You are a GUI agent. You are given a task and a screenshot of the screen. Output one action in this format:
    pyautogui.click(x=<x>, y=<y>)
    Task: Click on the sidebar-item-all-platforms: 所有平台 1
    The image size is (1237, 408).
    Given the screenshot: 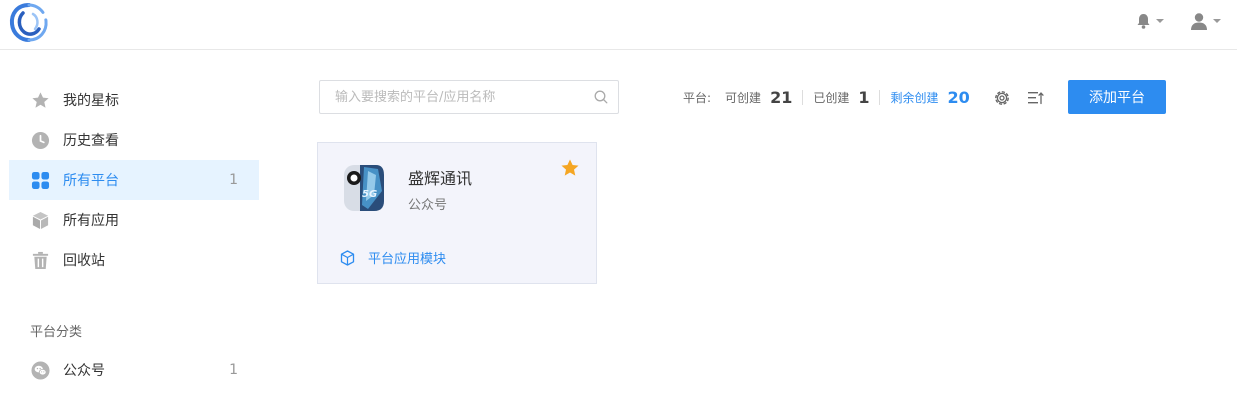 What is the action you would take?
    pyautogui.click(x=134, y=180)
    